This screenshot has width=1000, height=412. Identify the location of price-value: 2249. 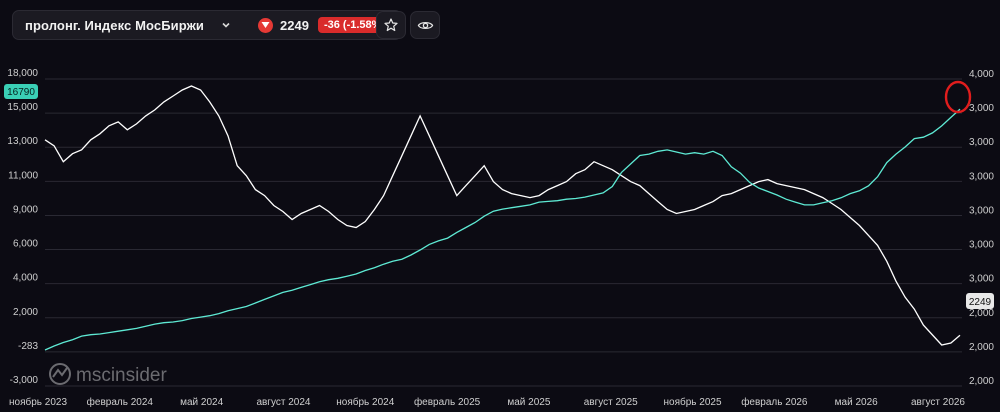
(294, 25).